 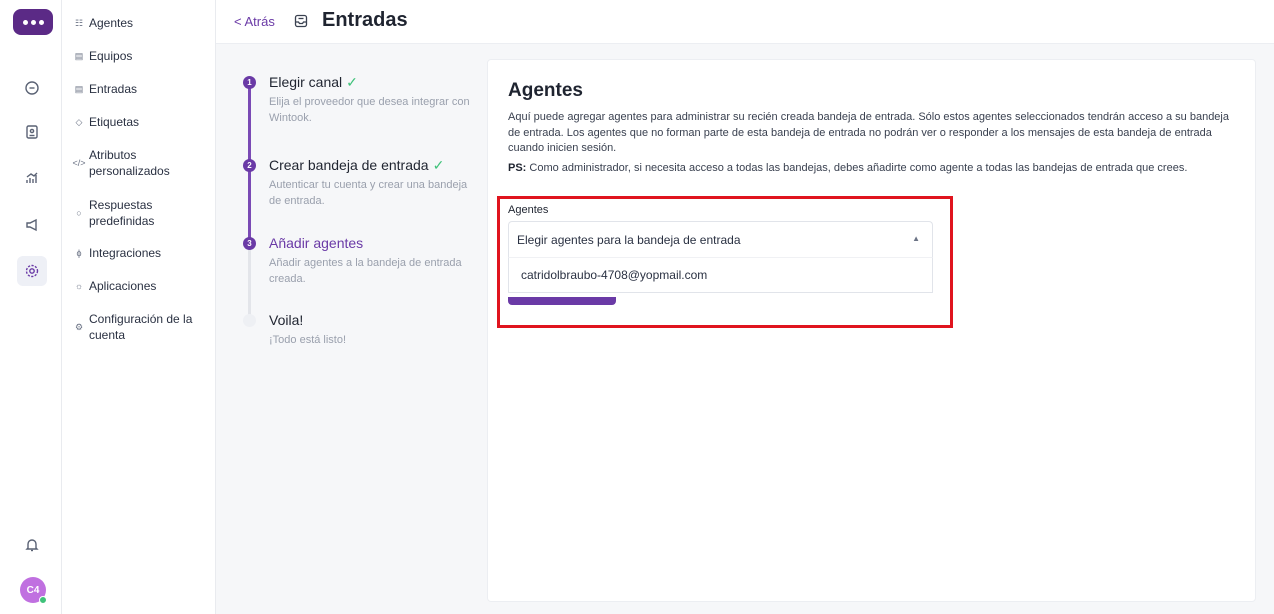 I want to click on contacts-icon, so click(x=32, y=132).